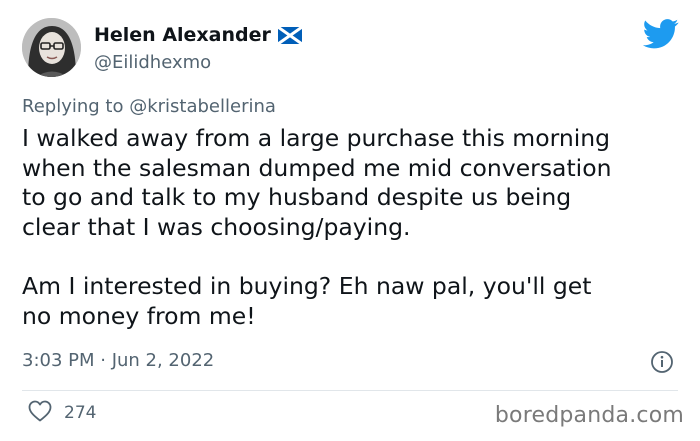  I want to click on author-handle: @Eilidhexmo, so click(152, 63).